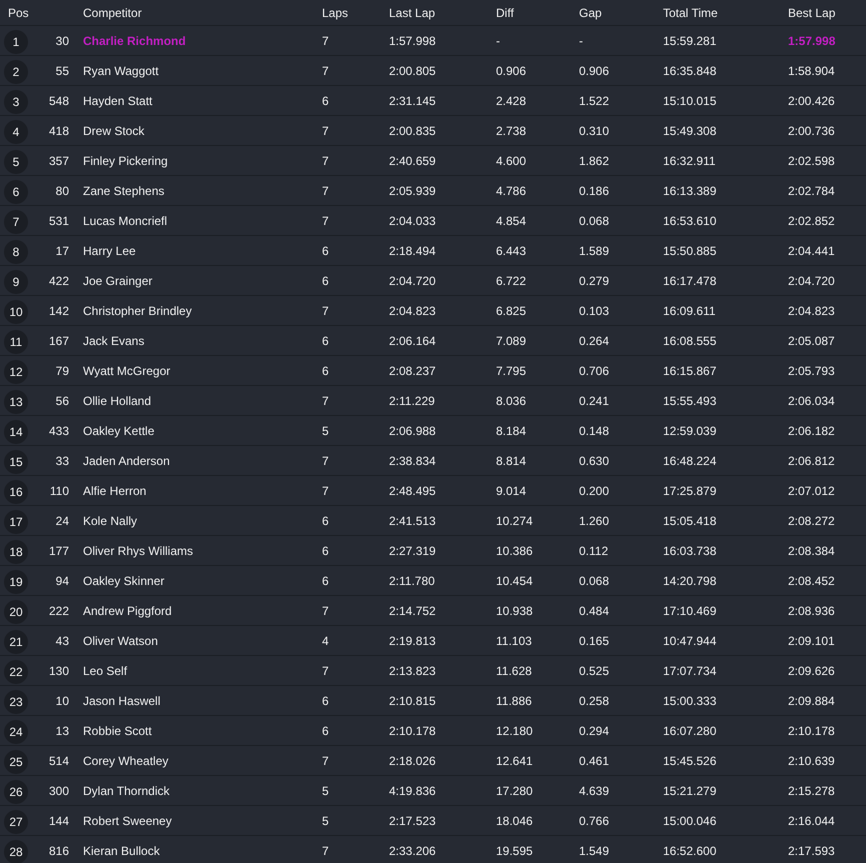 The height and width of the screenshot is (863, 866). What do you see at coordinates (812, 491) in the screenshot?
I see `table-cell-text: 2:07.012` at bounding box center [812, 491].